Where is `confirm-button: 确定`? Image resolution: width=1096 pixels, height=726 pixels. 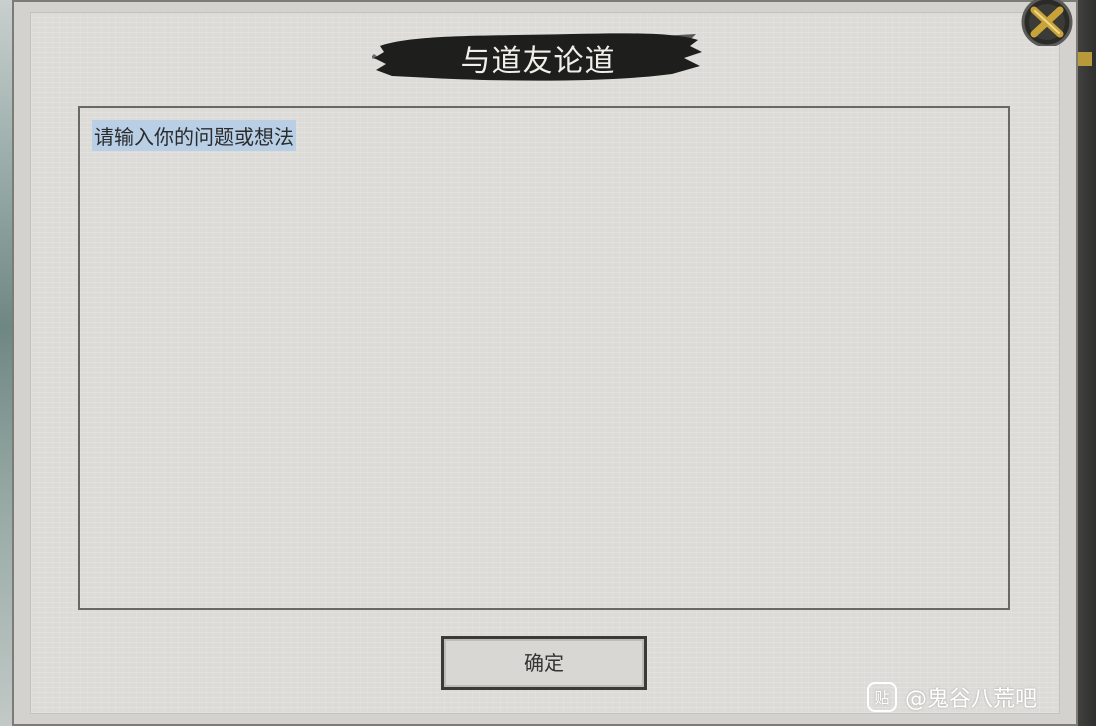 confirm-button: 确定 is located at coordinates (544, 663).